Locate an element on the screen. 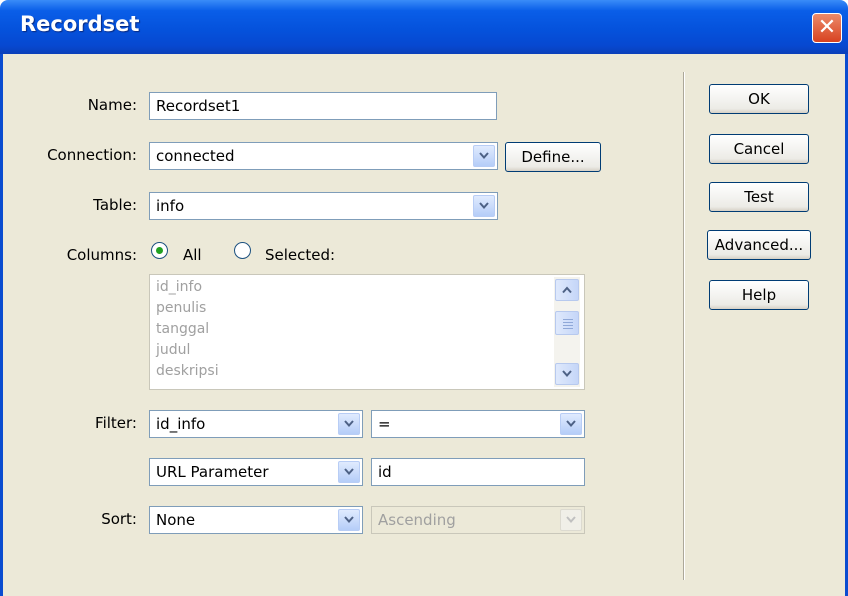 The height and width of the screenshot is (596, 848). connection-select: connected is located at coordinates (323, 156).